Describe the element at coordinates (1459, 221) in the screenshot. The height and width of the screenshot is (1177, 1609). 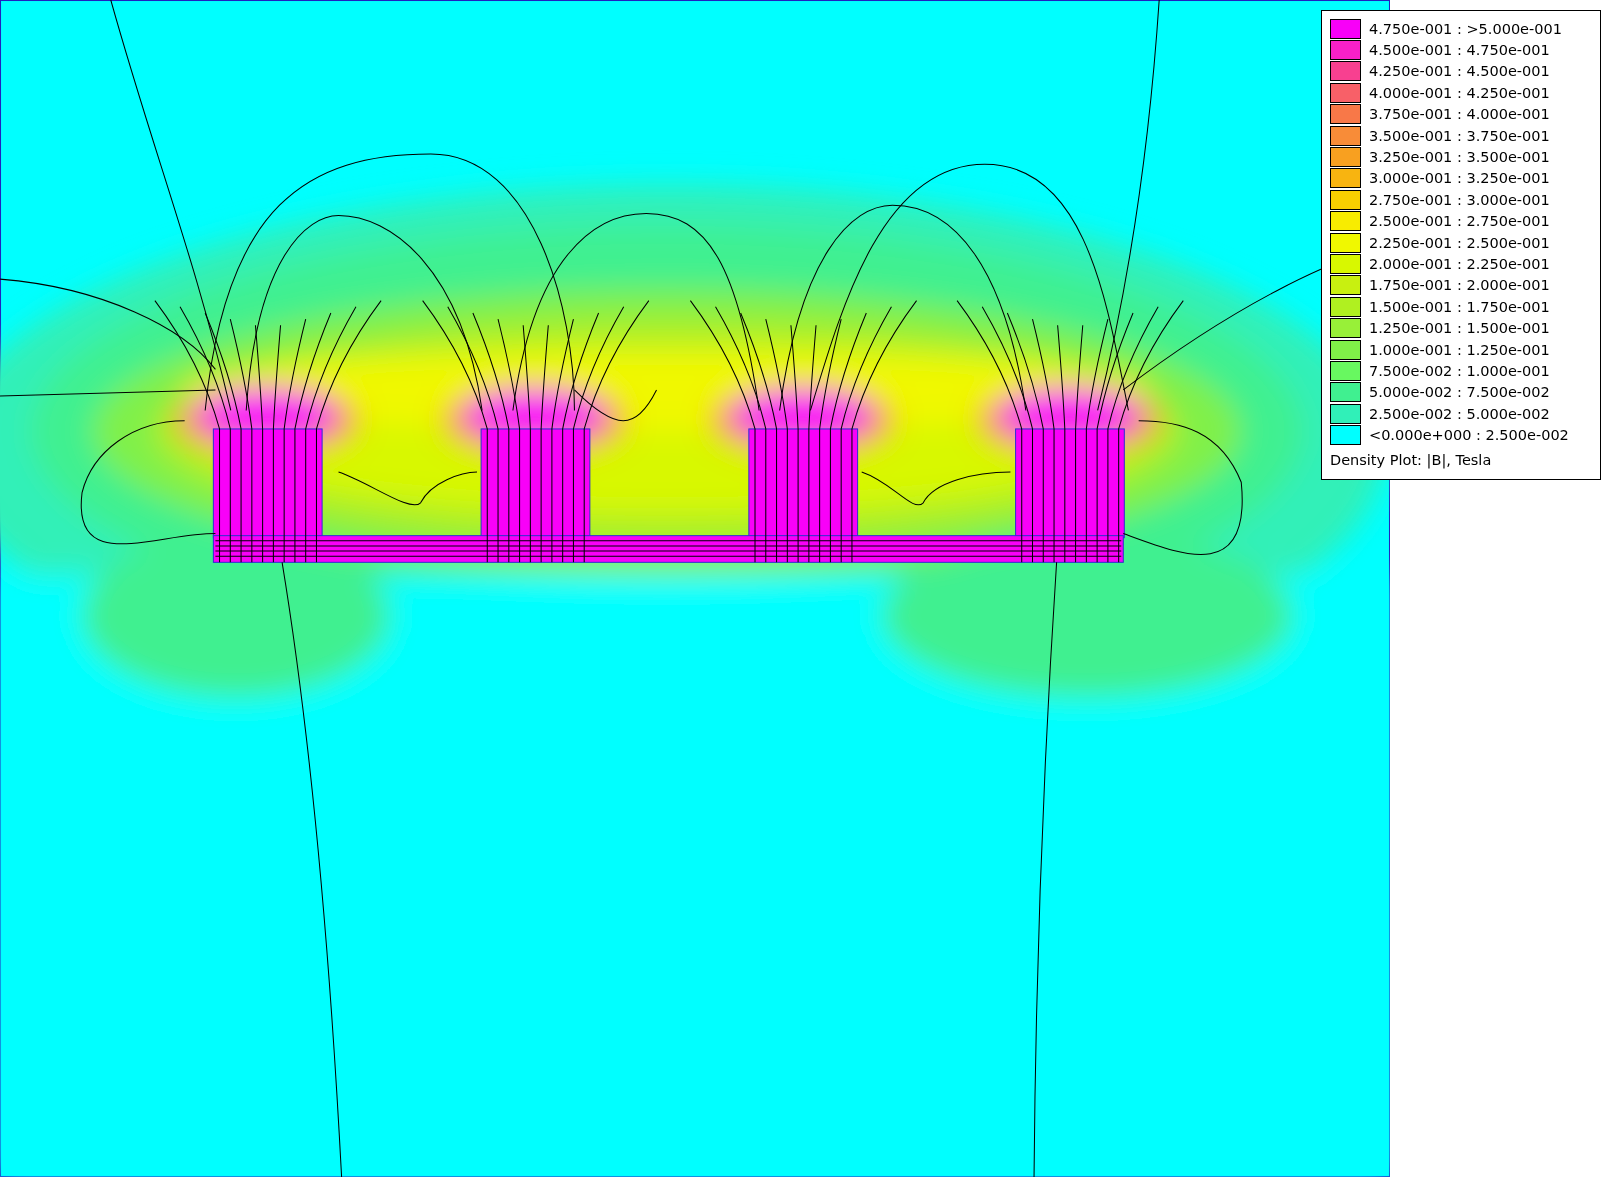
I see `legend-label: 2.500e-001 : 2.750e-001` at that location.